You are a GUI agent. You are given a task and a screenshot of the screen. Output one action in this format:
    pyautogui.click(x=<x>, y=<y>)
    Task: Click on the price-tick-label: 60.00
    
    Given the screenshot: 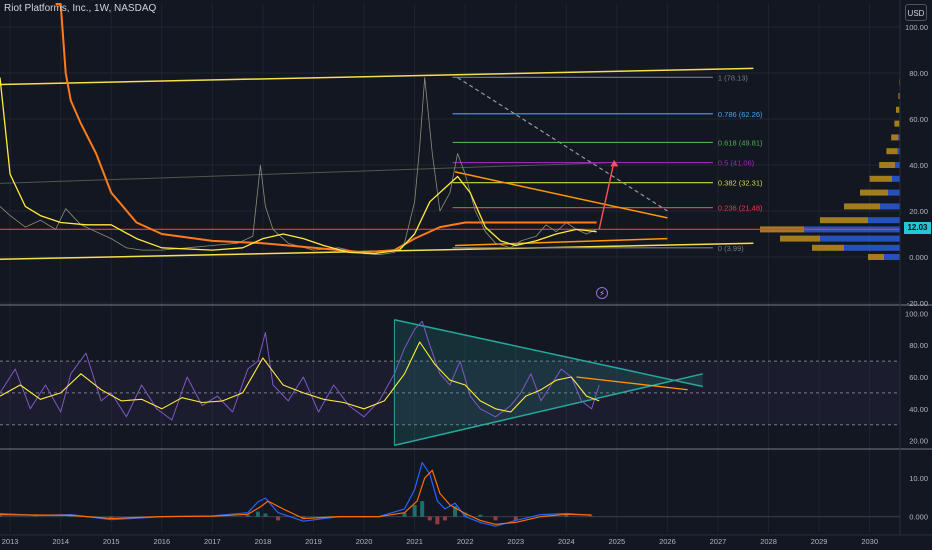 What is the action you would take?
    pyautogui.click(x=918, y=119)
    